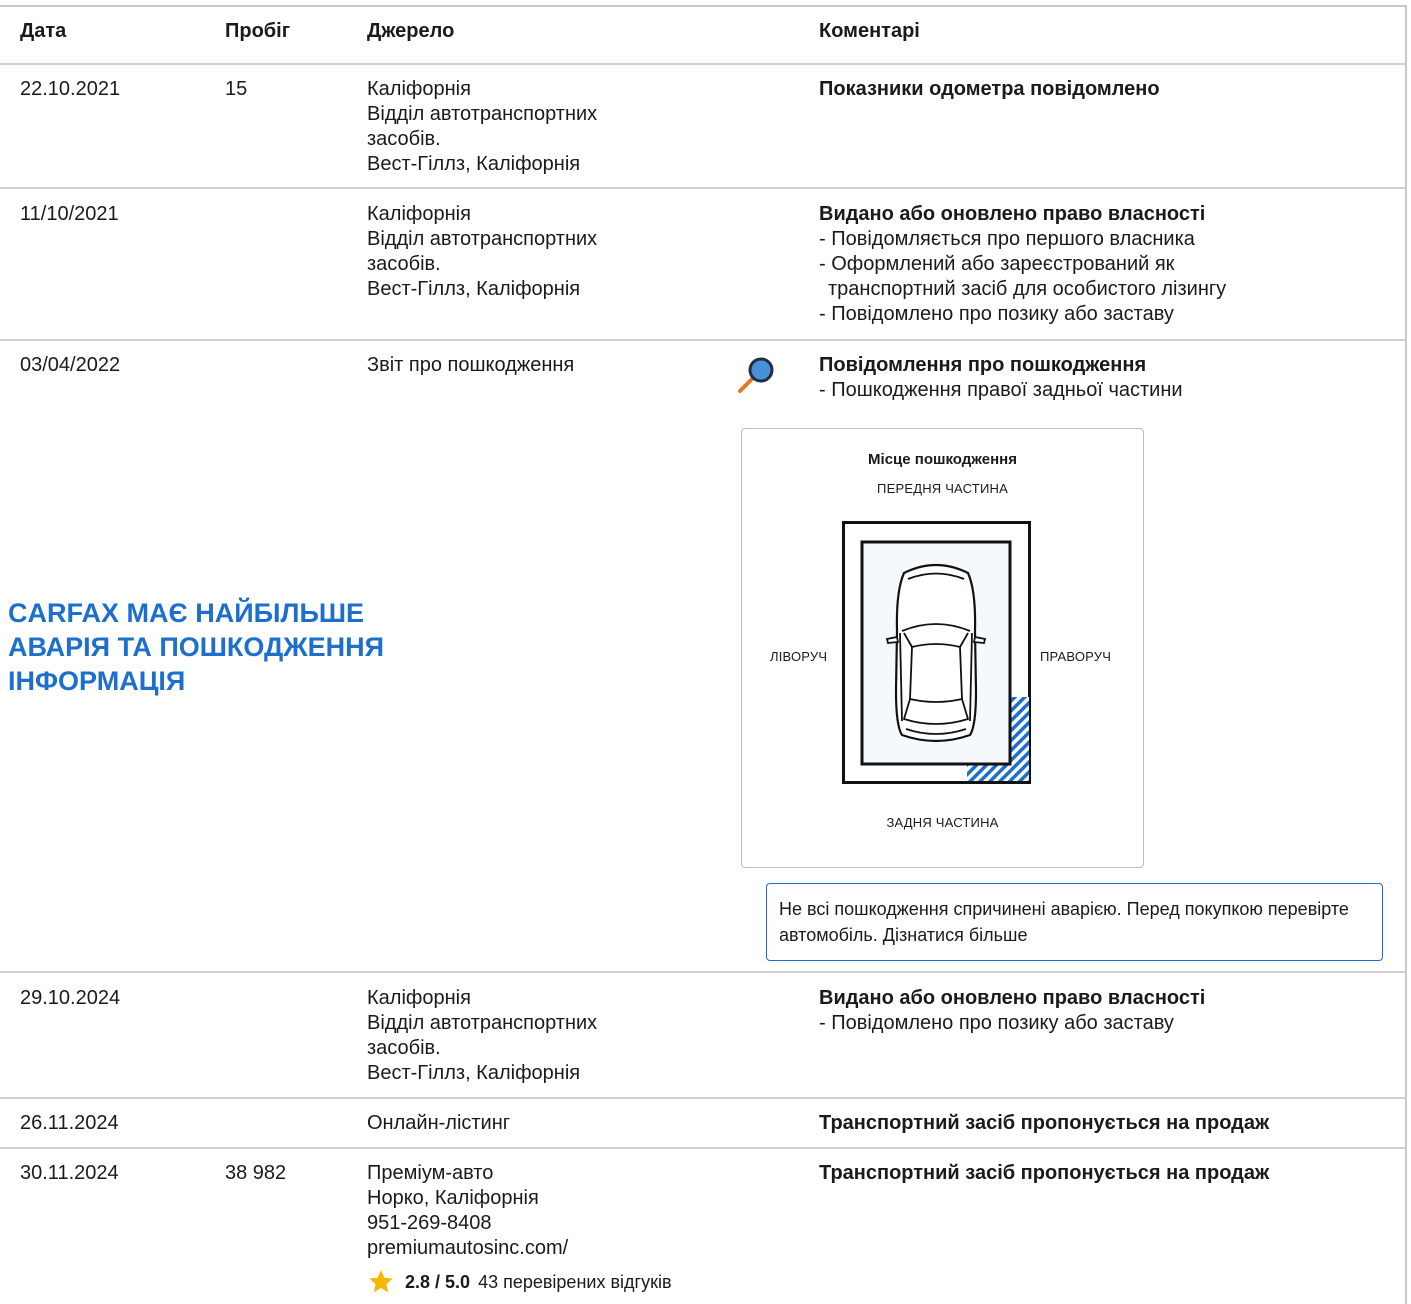  I want to click on diagram-title: Місце пошкодження, so click(942, 459).